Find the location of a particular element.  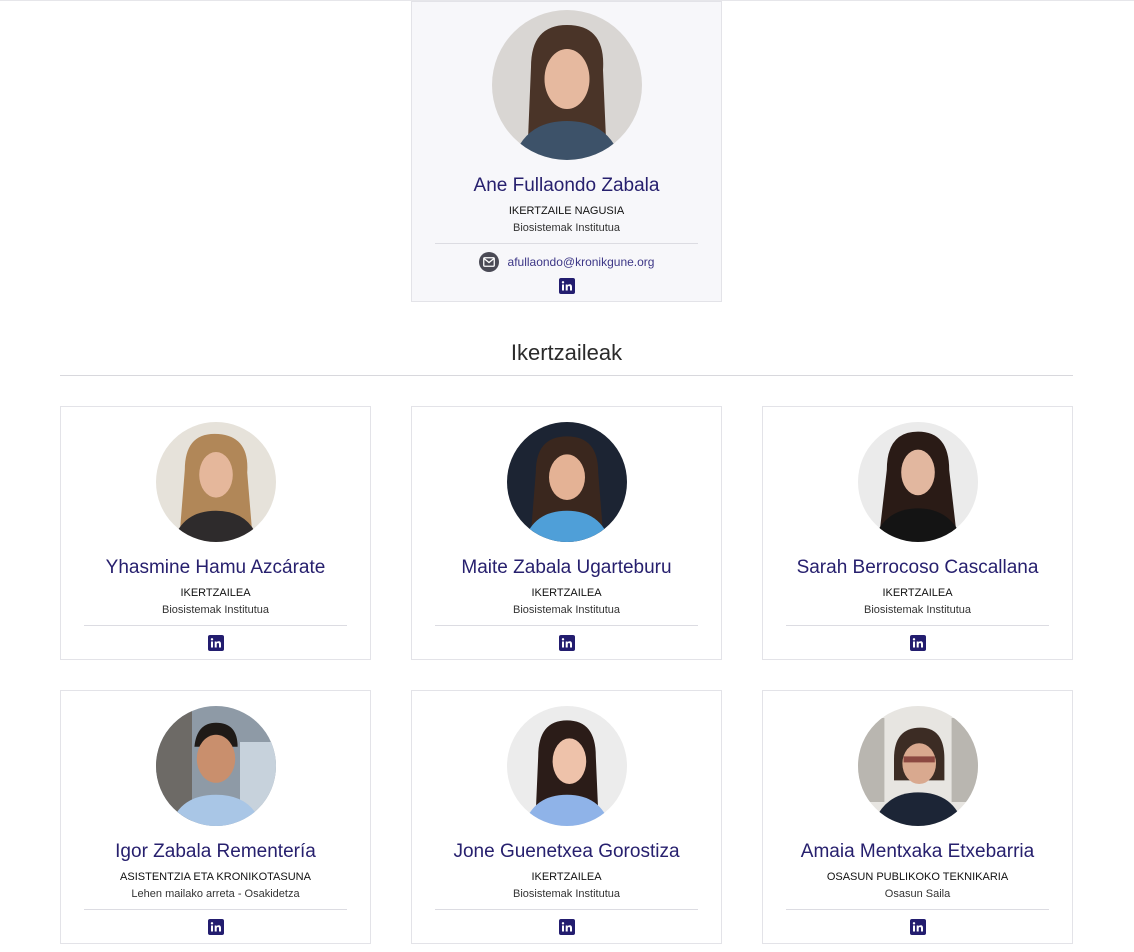

featured-email-link: afullaondo@kronikgune.org is located at coordinates (581, 262).